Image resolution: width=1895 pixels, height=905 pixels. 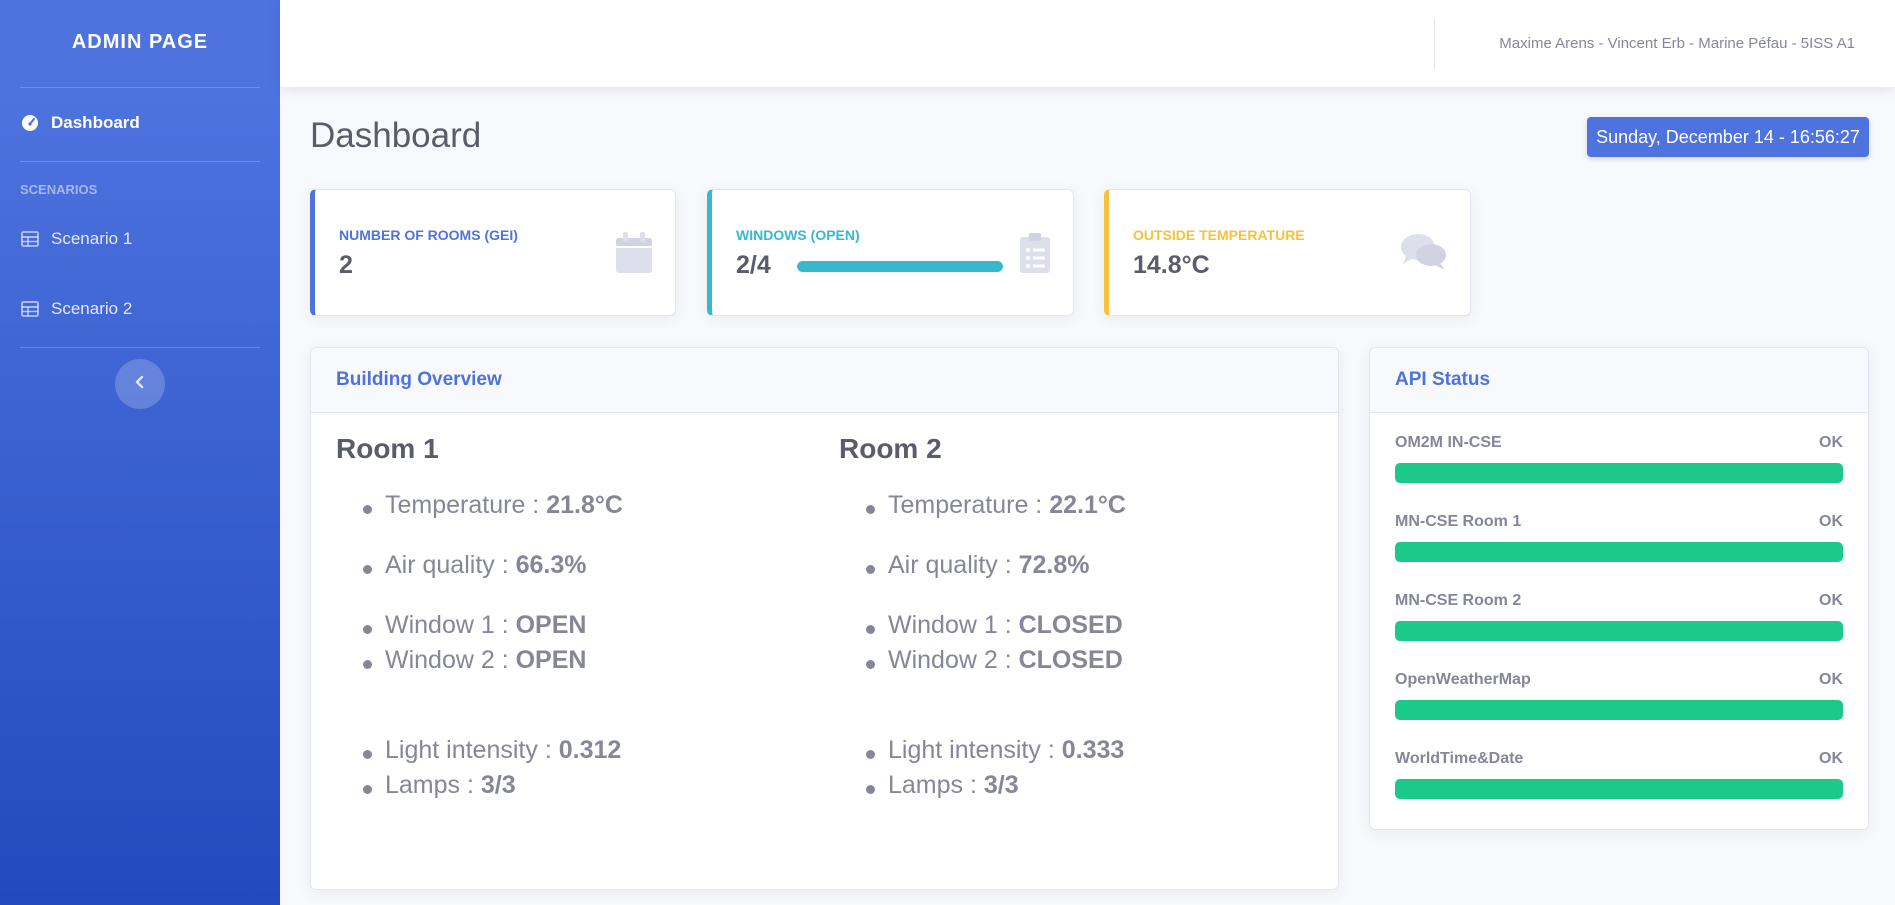 I want to click on api-service-name: OM2M IN-CSE, so click(x=1448, y=442).